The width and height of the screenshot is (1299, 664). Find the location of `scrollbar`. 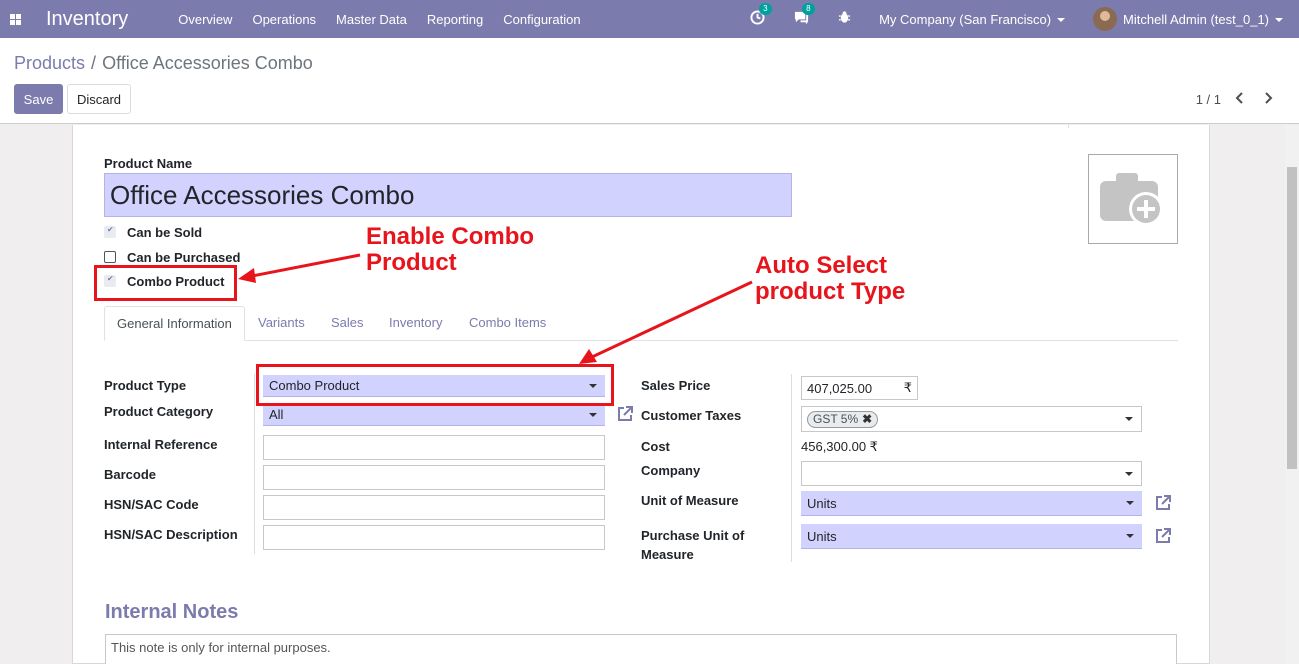

scrollbar is located at coordinates (1292, 394).